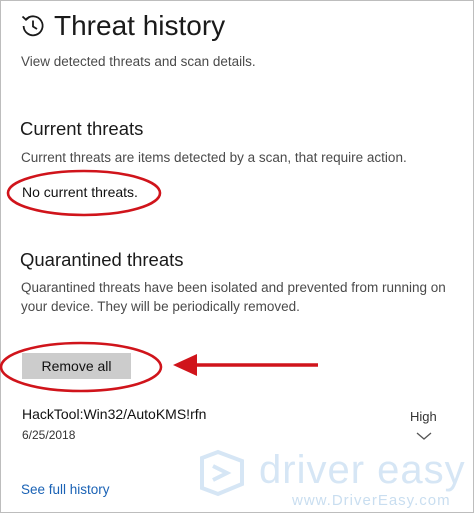  Describe the element at coordinates (84, 193) in the screenshot. I see `annotation-circle-current` at that location.